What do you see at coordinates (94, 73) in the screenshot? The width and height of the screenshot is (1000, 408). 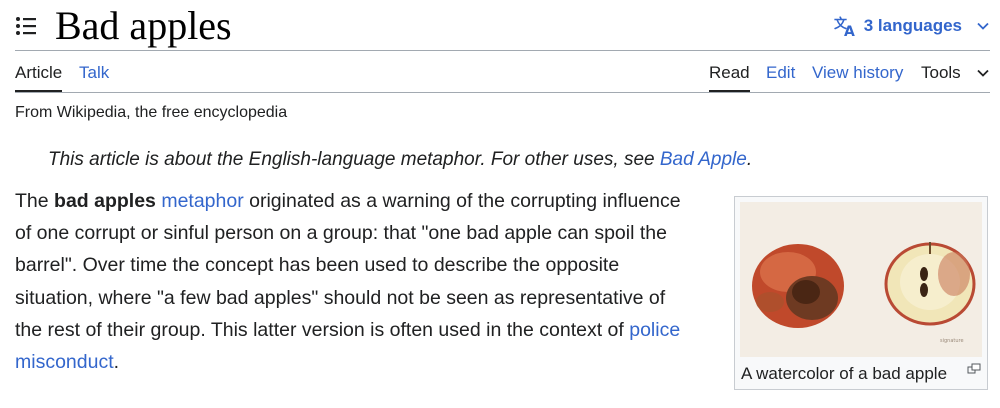 I see `tab-talk: Talk` at bounding box center [94, 73].